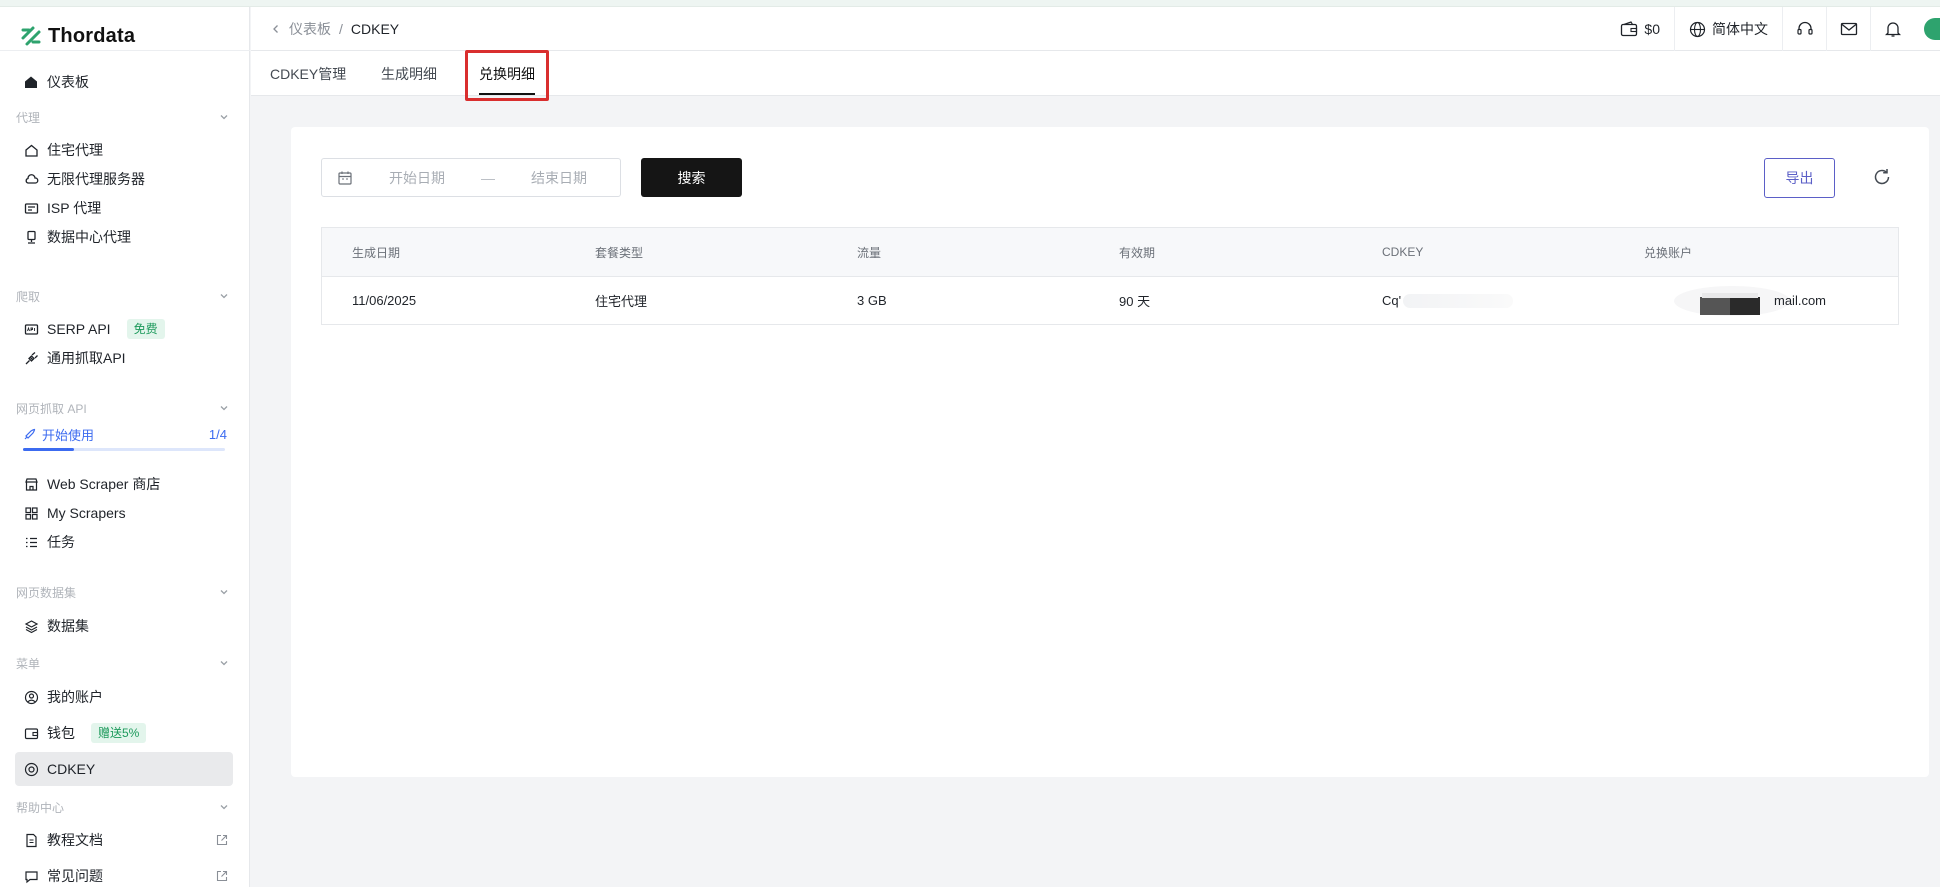 The height and width of the screenshot is (887, 1940). Describe the element at coordinates (124, 82) in the screenshot. I see `sidebar-item-dashboard: 仪表板` at that location.